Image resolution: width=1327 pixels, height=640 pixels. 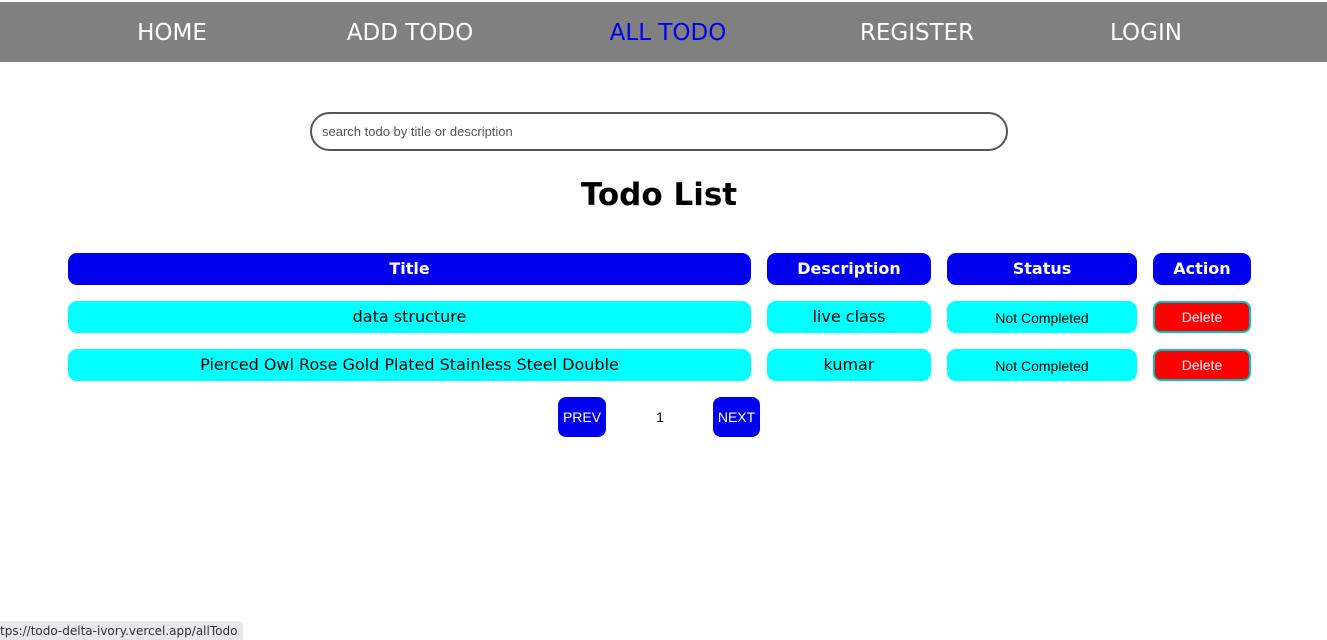 I want to click on nav-add-todo-link: ADD TODO, so click(x=410, y=32).